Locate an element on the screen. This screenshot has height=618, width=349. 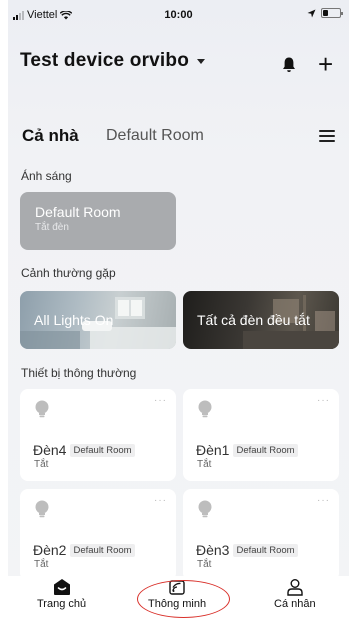
nav-label: Trang chủ is located at coordinates (62, 604).